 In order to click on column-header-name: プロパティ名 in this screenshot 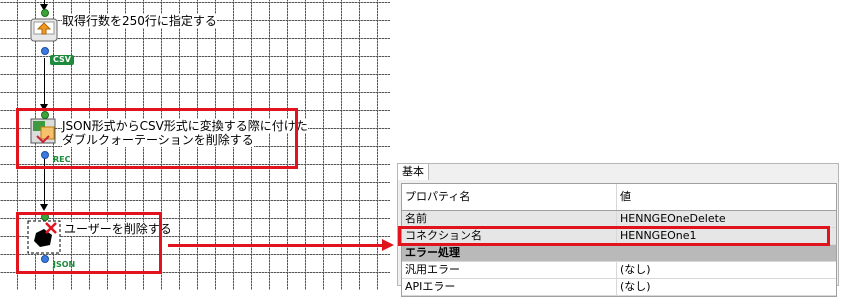, I will do `click(509, 197)`.